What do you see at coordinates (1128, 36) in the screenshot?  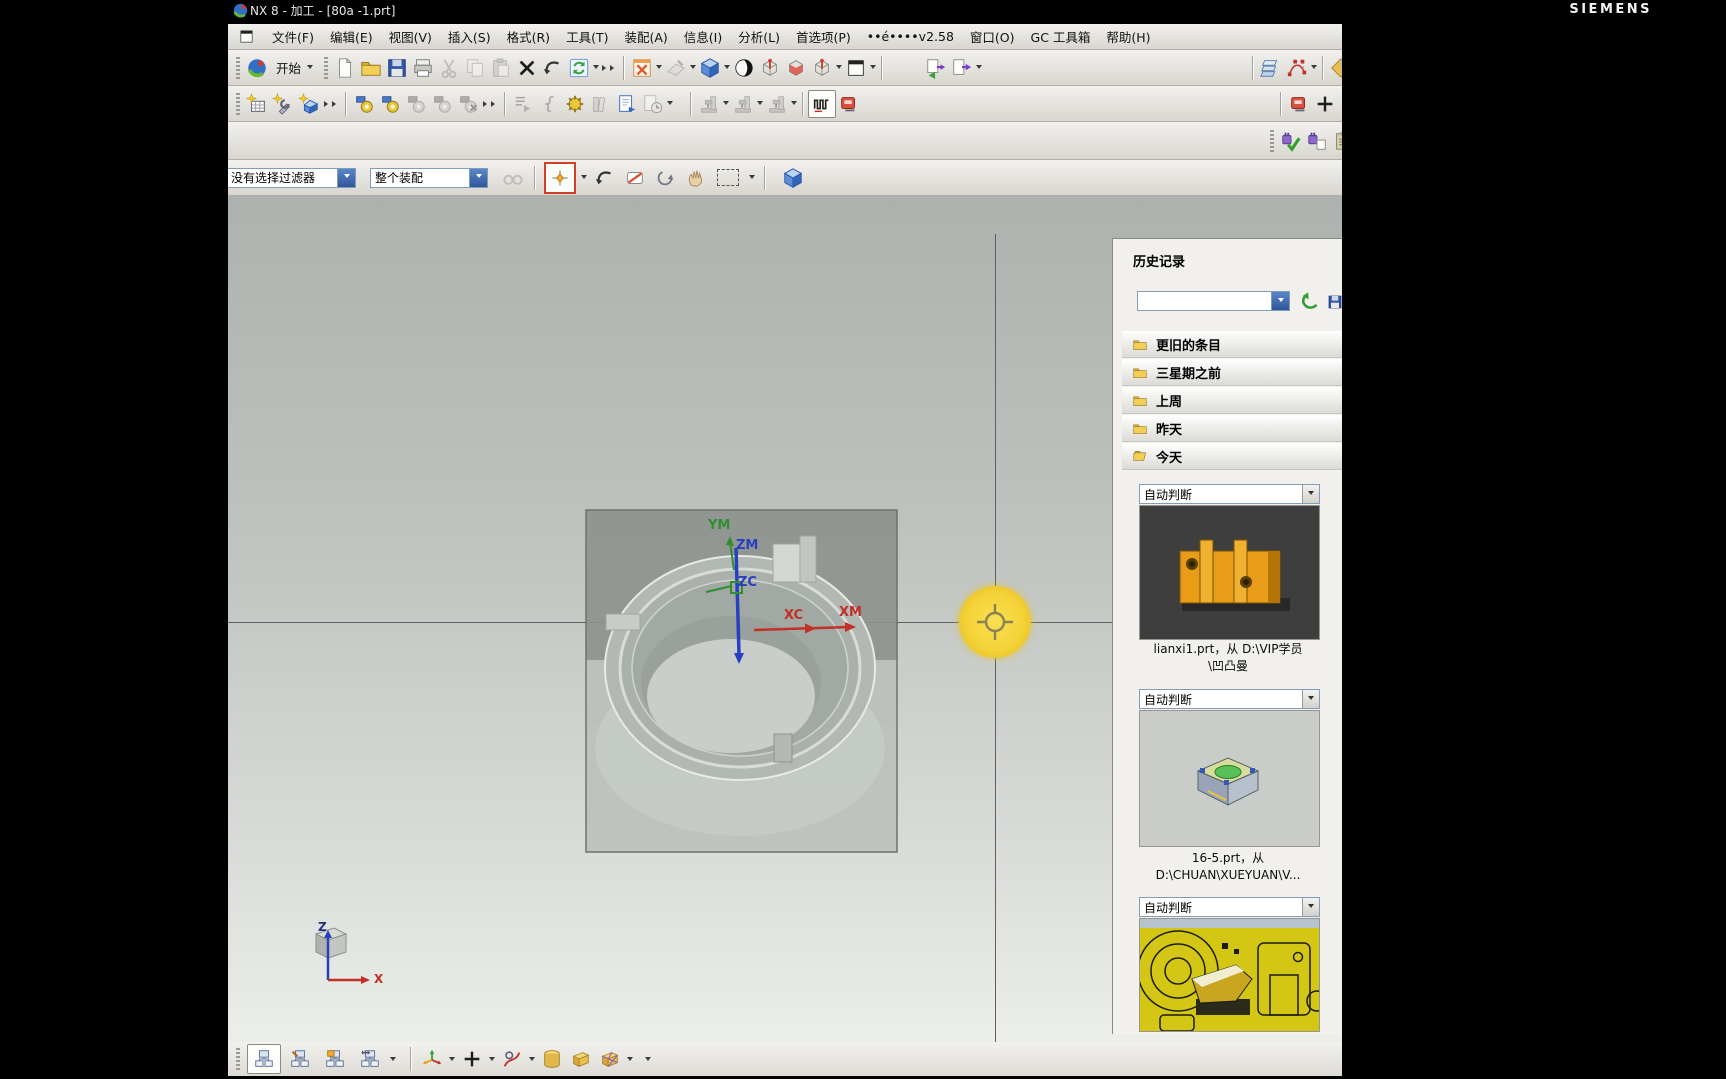 I see `menu-help: 帮助(H)` at bounding box center [1128, 36].